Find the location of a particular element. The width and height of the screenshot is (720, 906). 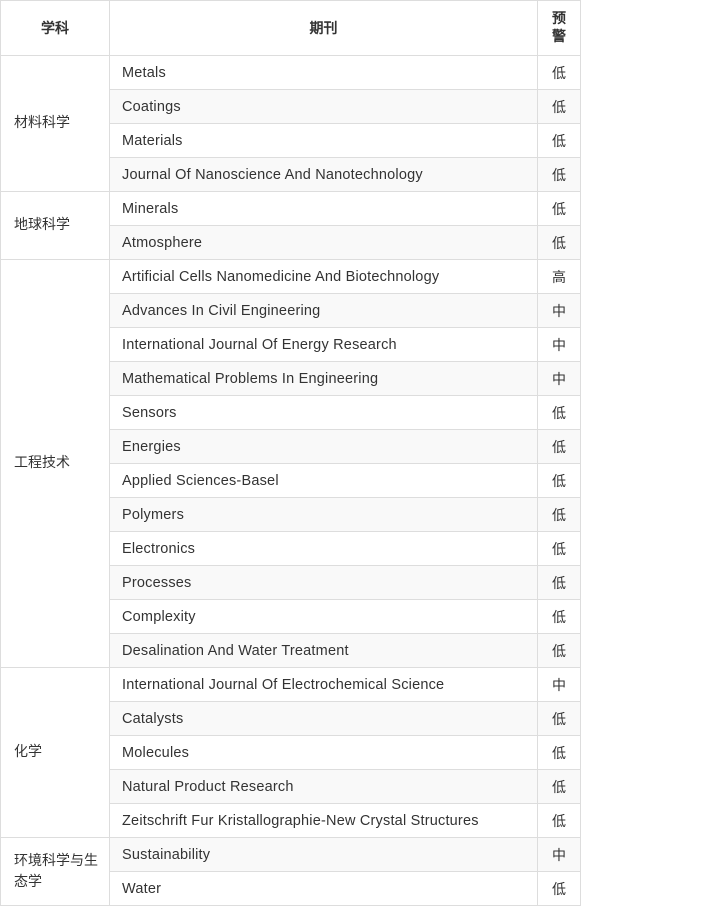

journal-cell: Molecules is located at coordinates (323, 752).